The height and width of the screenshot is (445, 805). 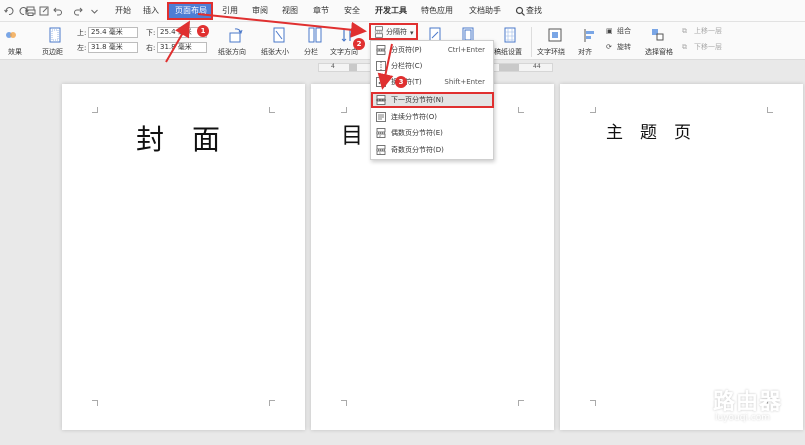 What do you see at coordinates (190, 11) in the screenshot?
I see `highlight-box-page-layout-tab` at bounding box center [190, 11].